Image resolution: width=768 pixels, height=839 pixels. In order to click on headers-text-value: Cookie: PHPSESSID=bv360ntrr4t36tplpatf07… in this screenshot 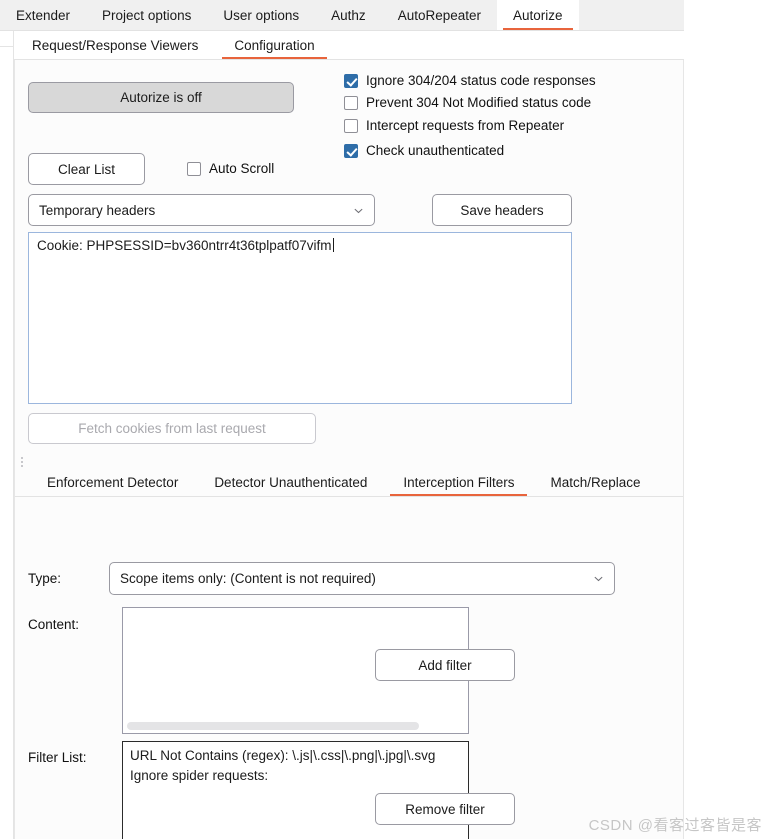, I will do `click(184, 245)`.